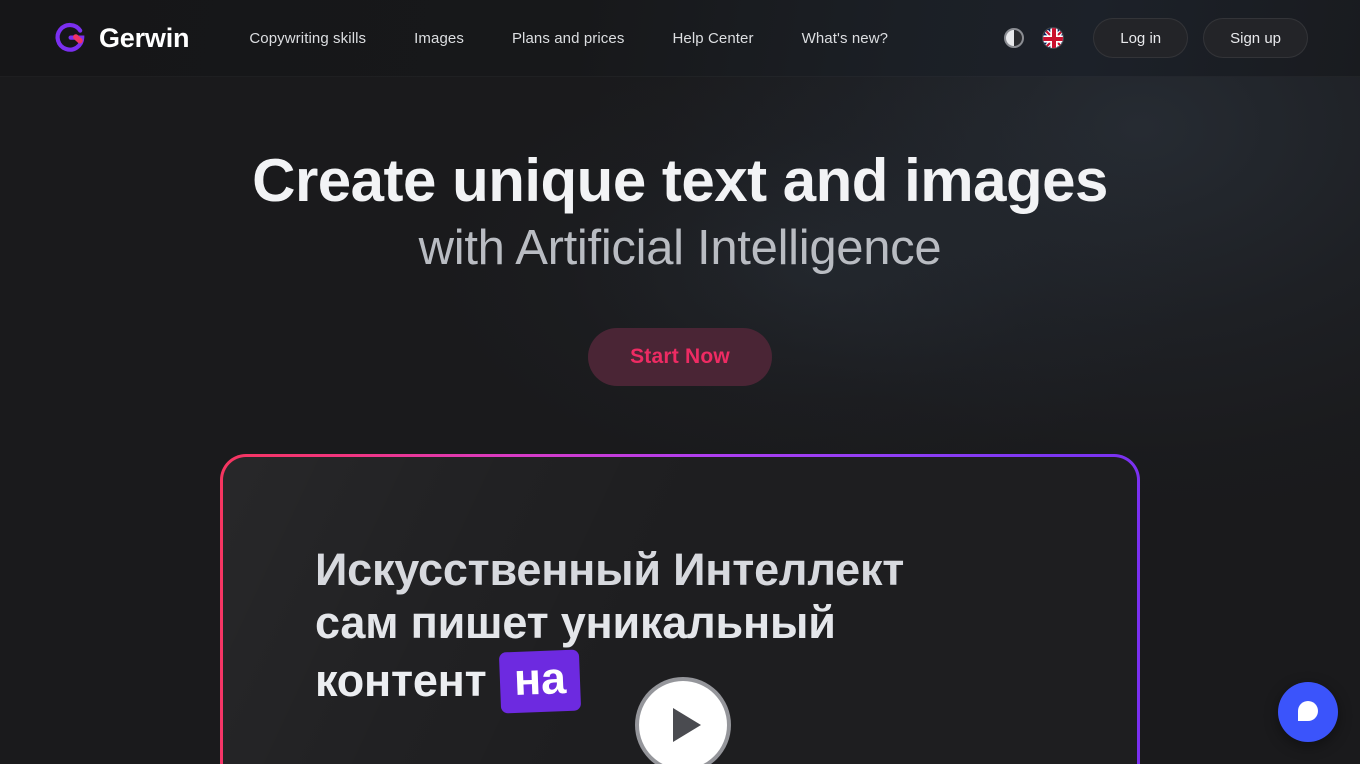 The width and height of the screenshot is (1360, 764). What do you see at coordinates (144, 37) in the screenshot?
I see `brand-name: Gerwin` at bounding box center [144, 37].